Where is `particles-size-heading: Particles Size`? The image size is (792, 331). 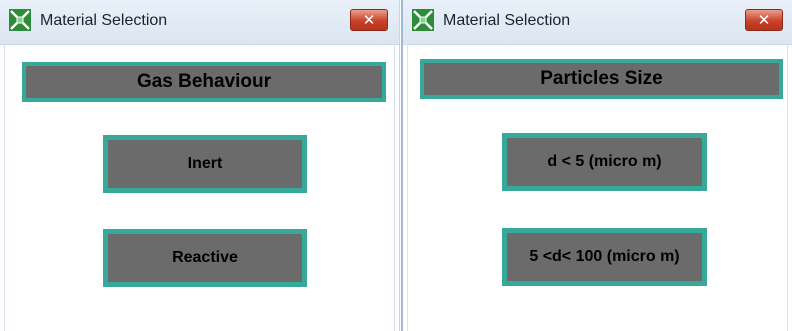 particles-size-heading: Particles Size is located at coordinates (601, 79).